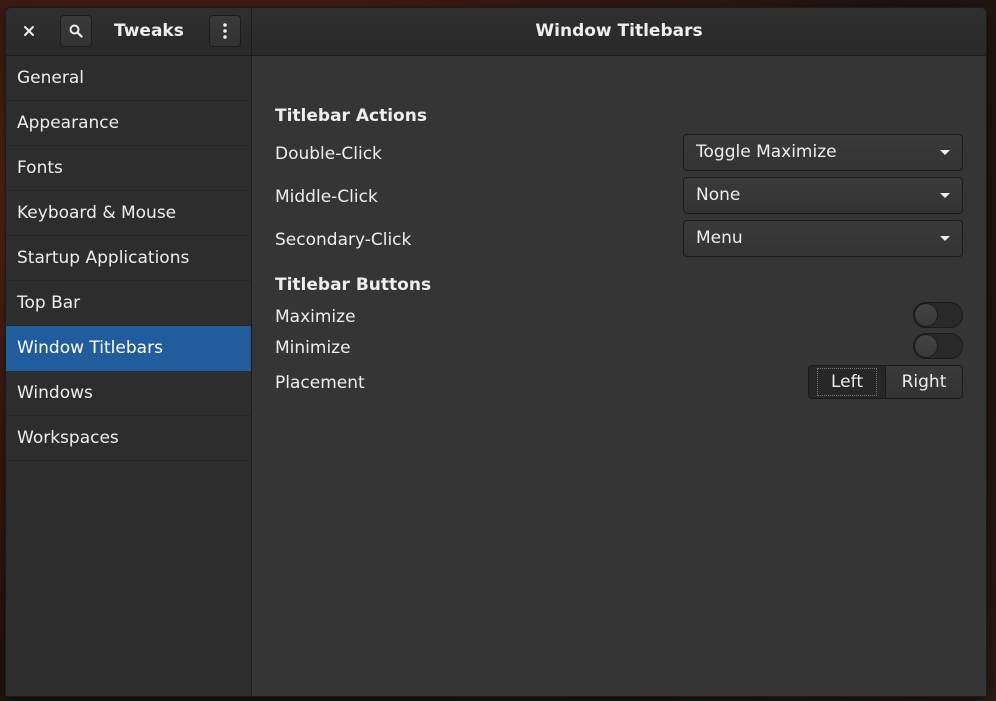 Image resolution: width=996 pixels, height=701 pixels. What do you see at coordinates (718, 195) in the screenshot?
I see `middle-click-value: None` at bounding box center [718, 195].